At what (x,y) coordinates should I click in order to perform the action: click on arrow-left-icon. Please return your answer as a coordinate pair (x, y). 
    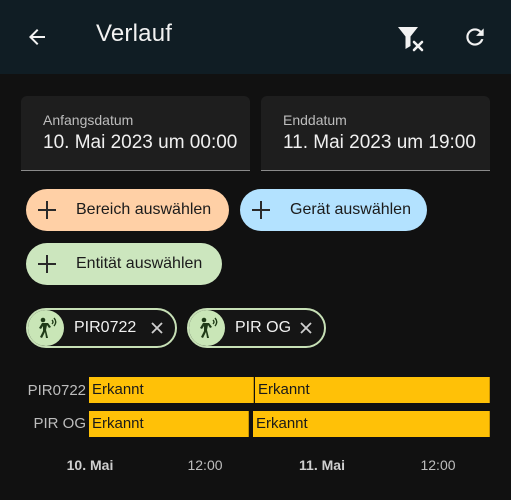
    Looking at the image, I should click on (37, 37).